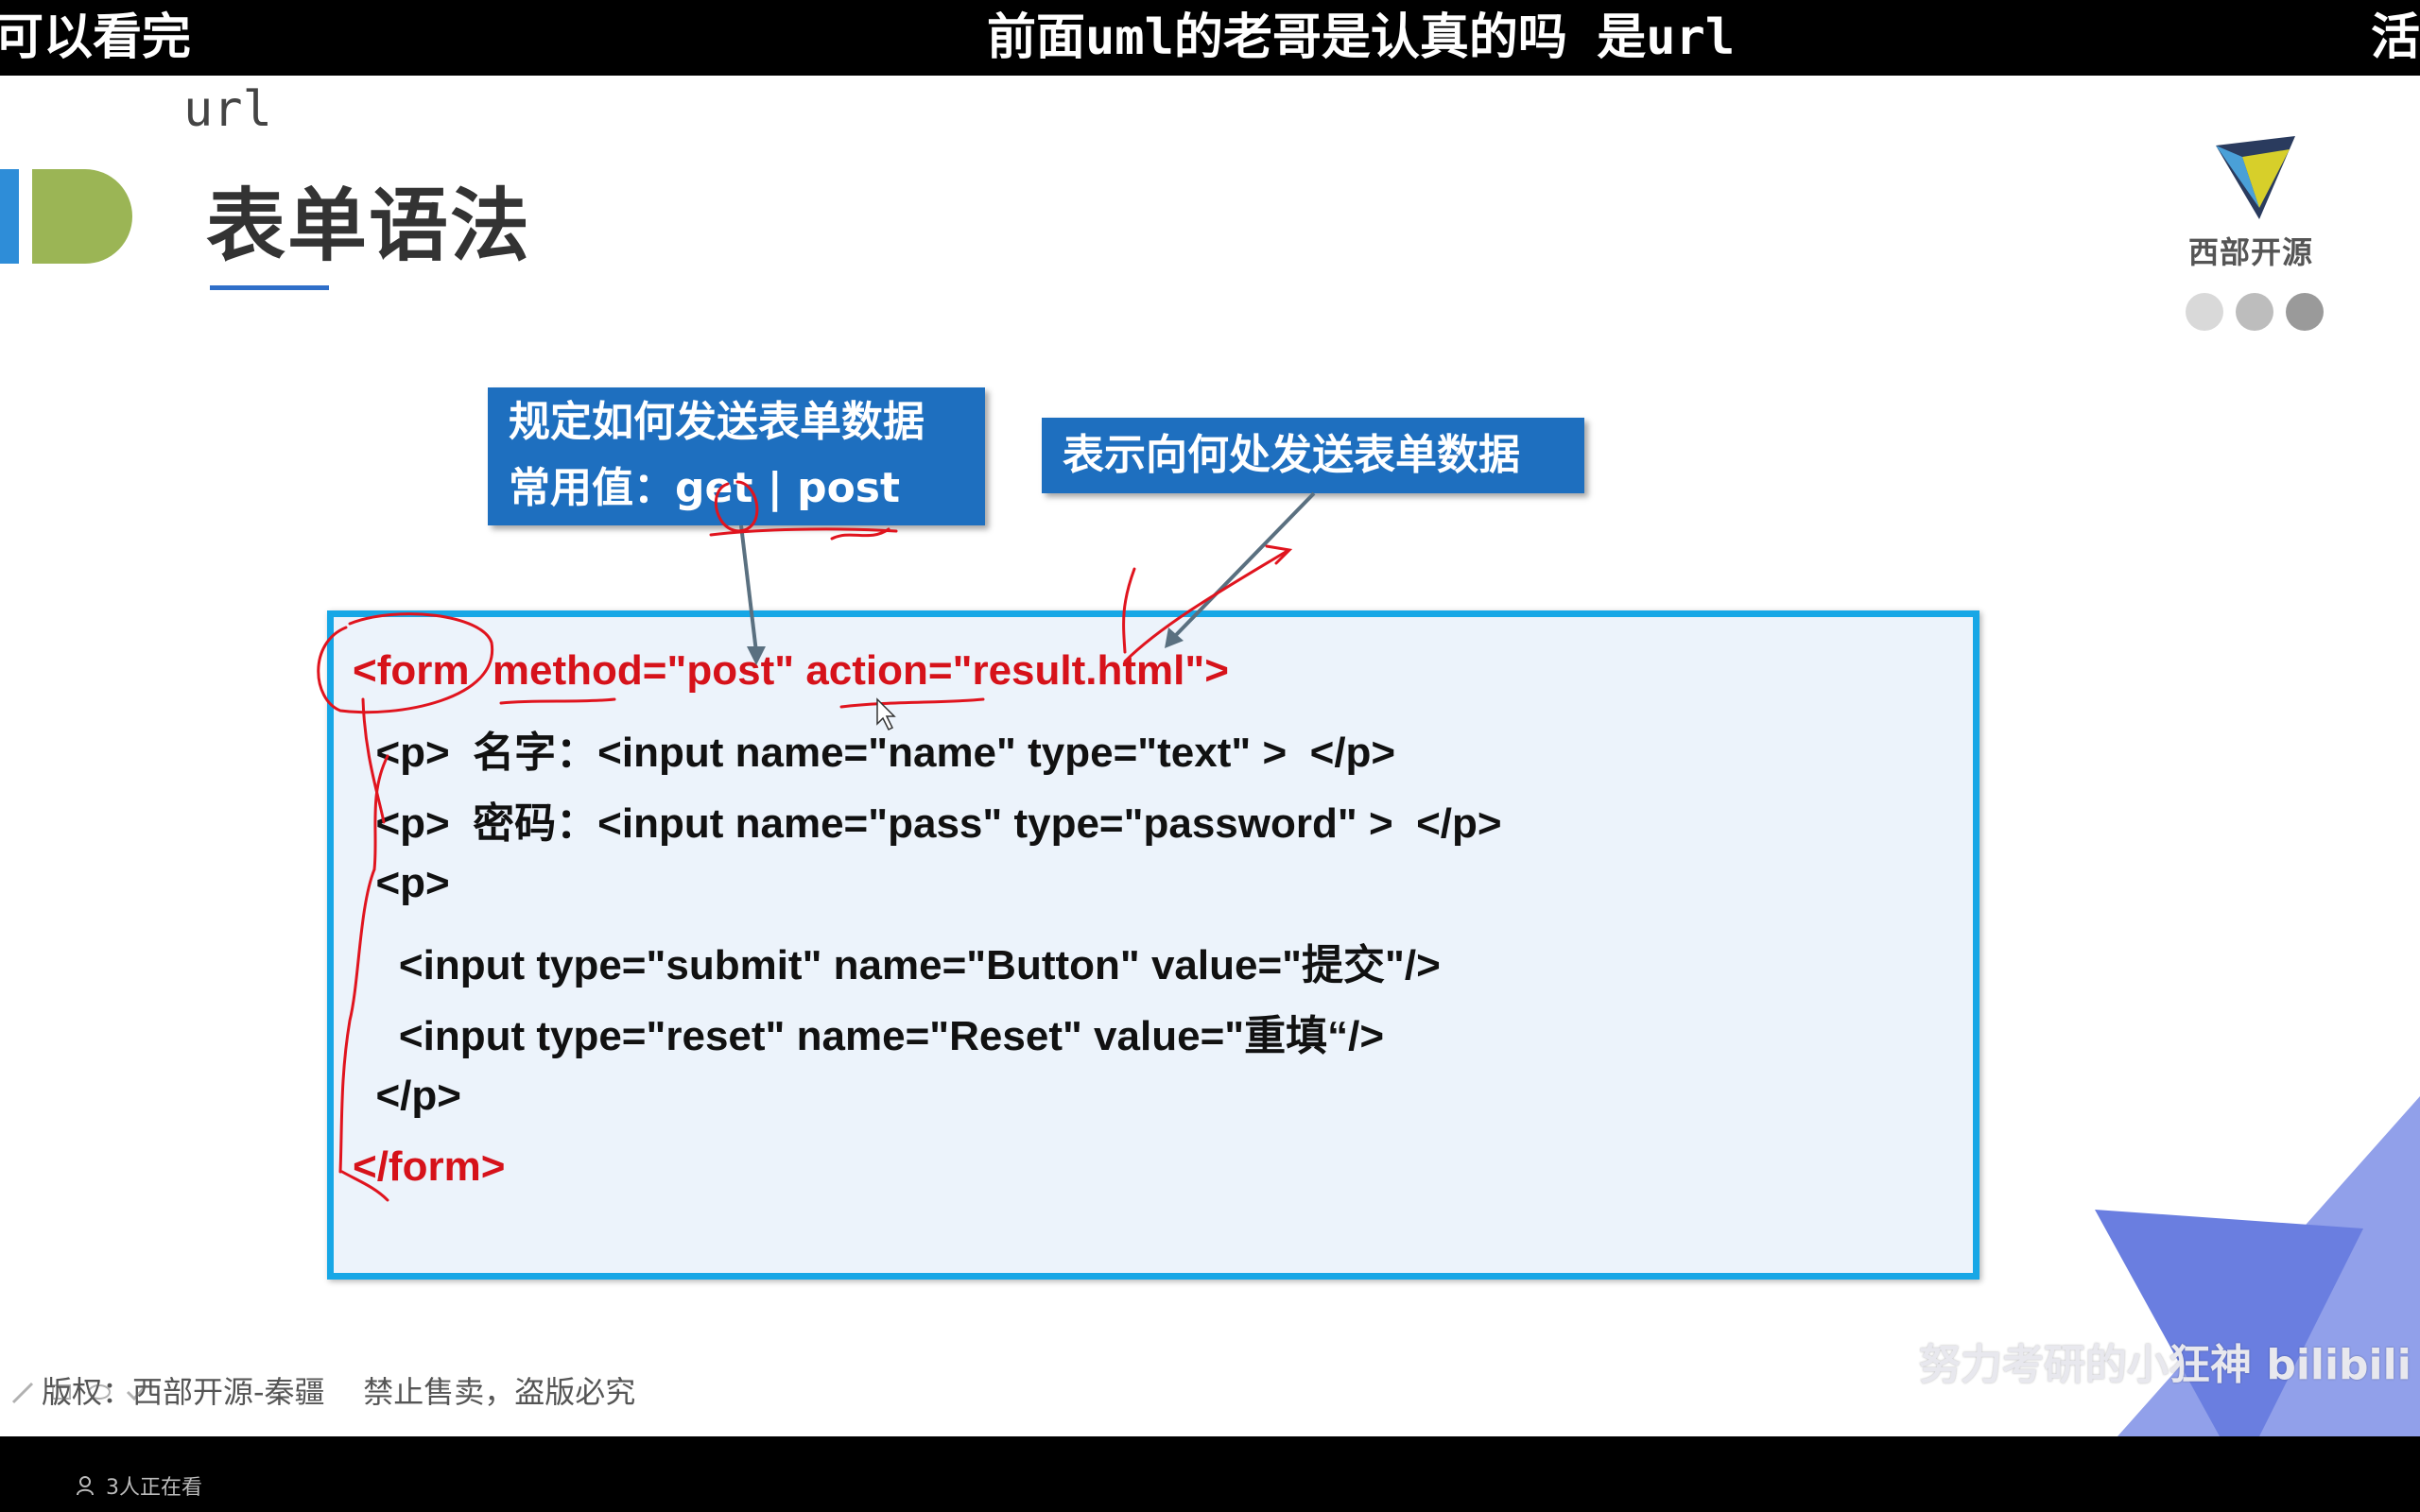  What do you see at coordinates (61, 1392) in the screenshot?
I see `eraser-icon` at bounding box center [61, 1392].